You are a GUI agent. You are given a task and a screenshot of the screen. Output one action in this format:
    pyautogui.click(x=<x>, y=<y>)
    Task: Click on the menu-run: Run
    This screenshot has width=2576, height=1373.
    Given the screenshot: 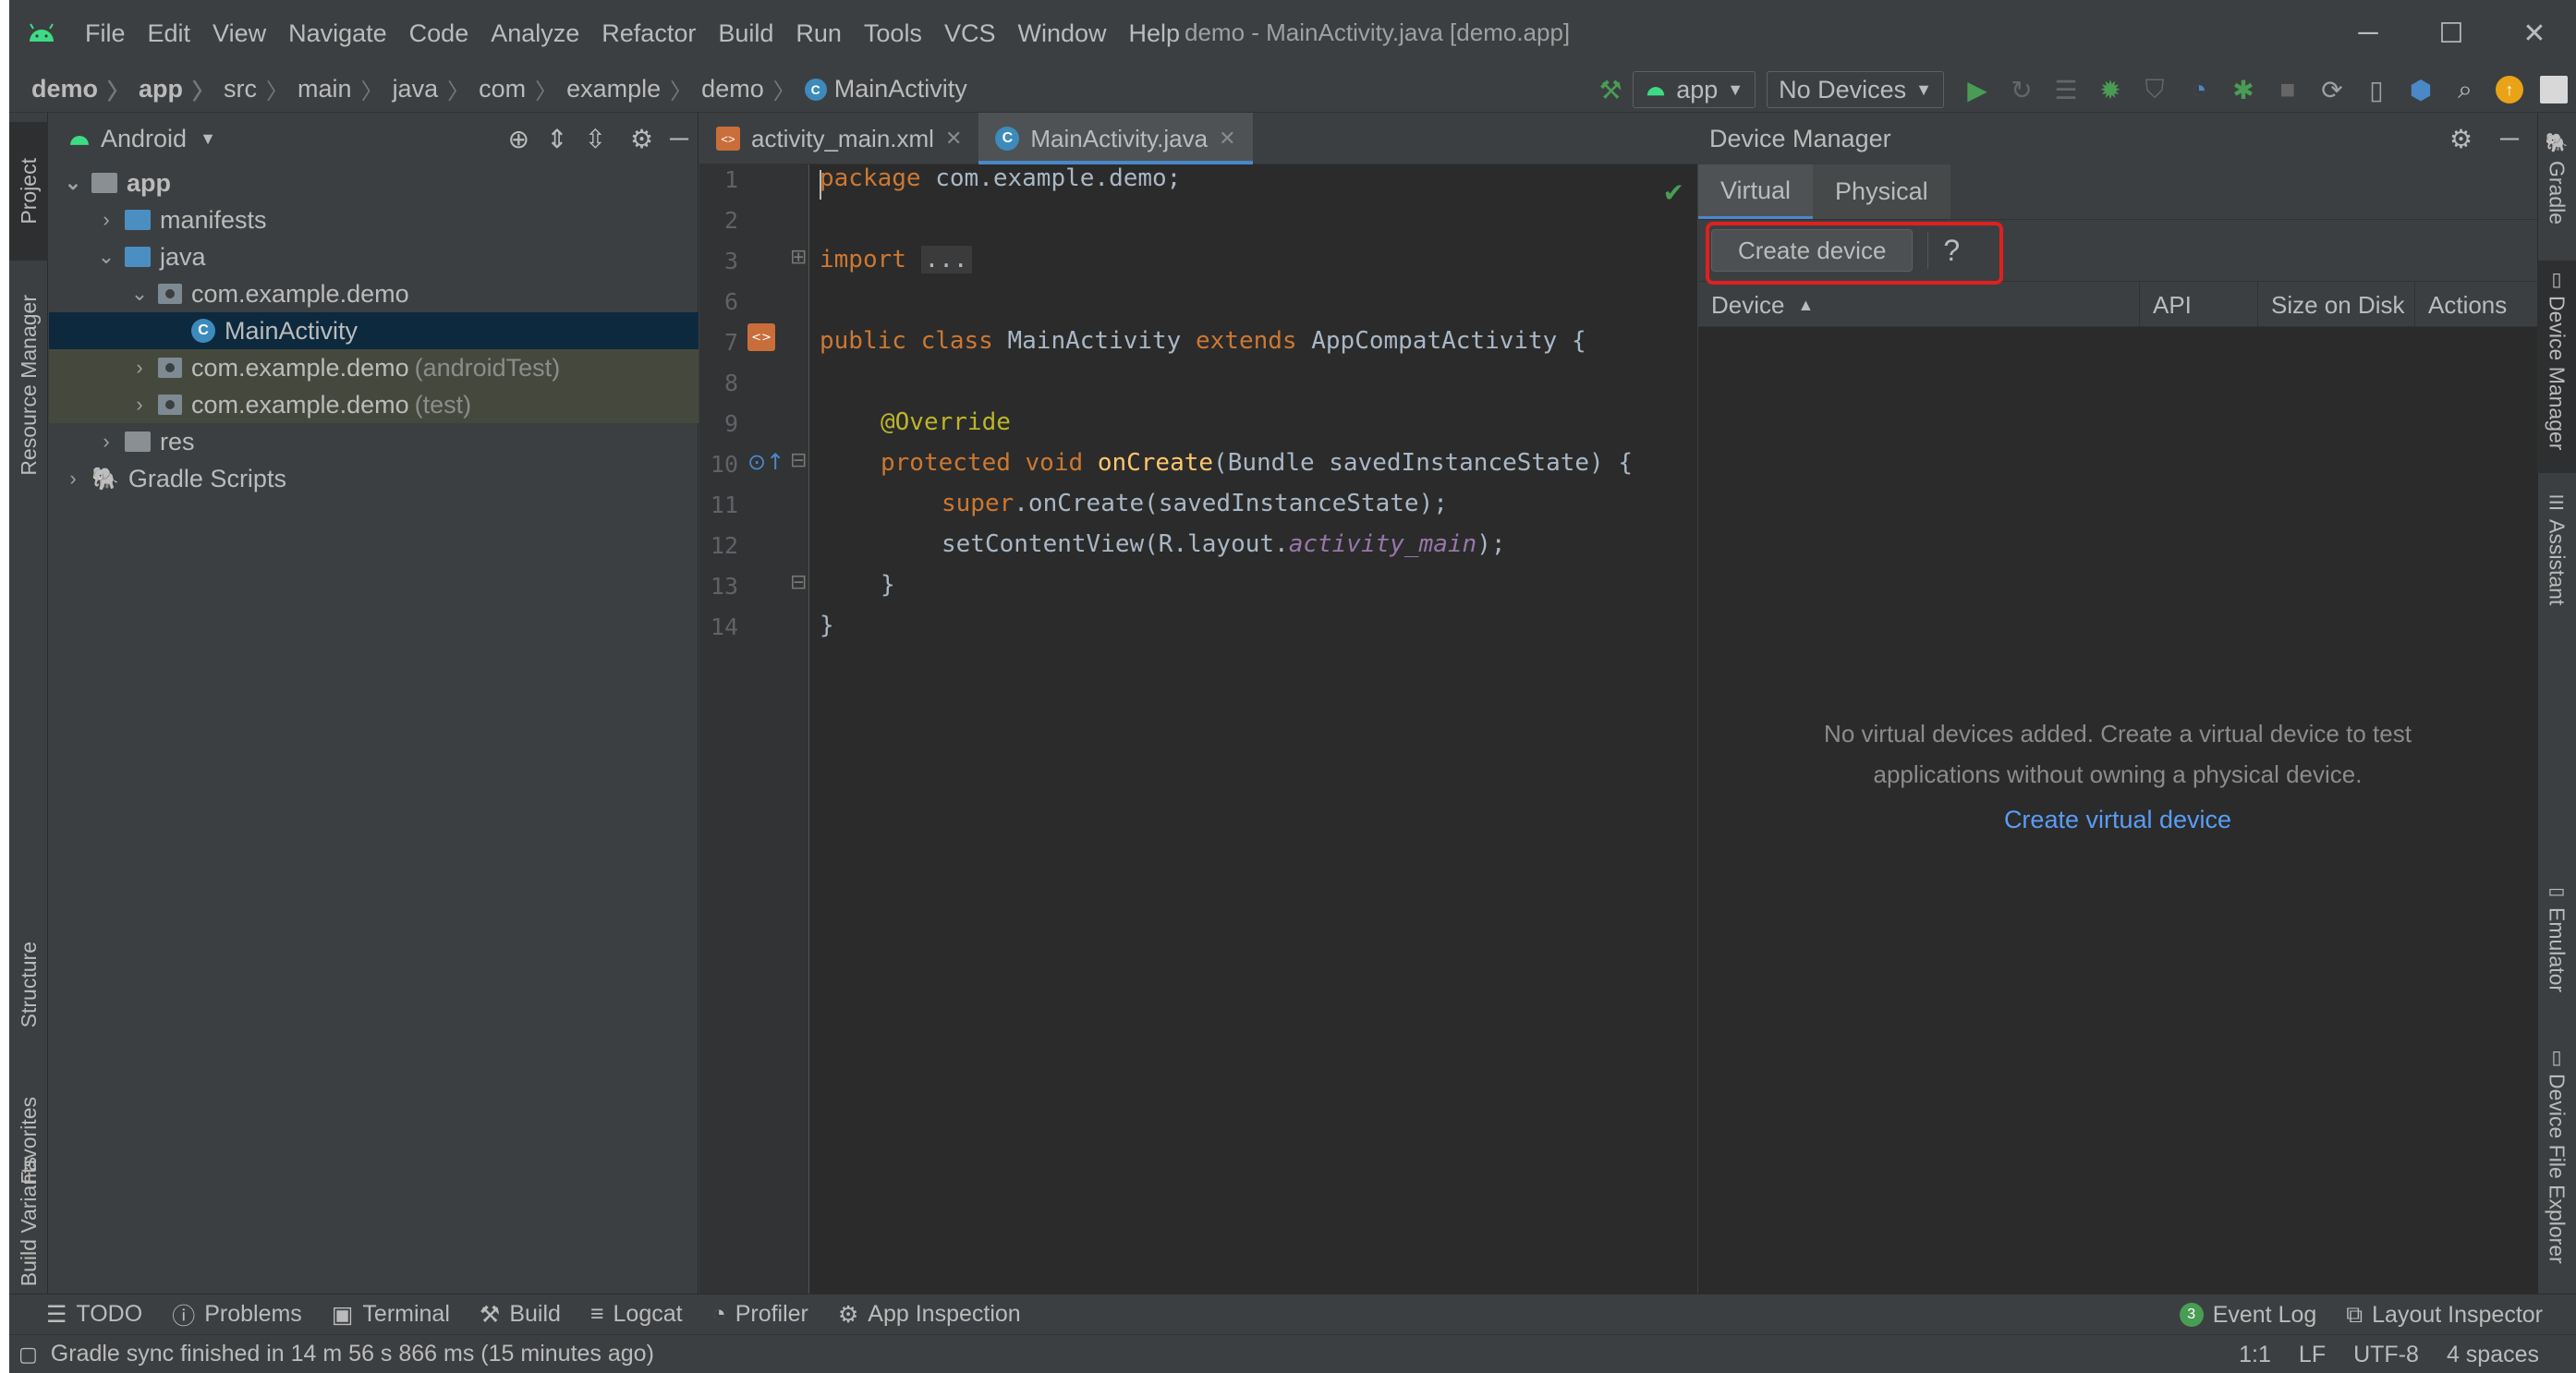 What is the action you would take?
    pyautogui.click(x=818, y=33)
    